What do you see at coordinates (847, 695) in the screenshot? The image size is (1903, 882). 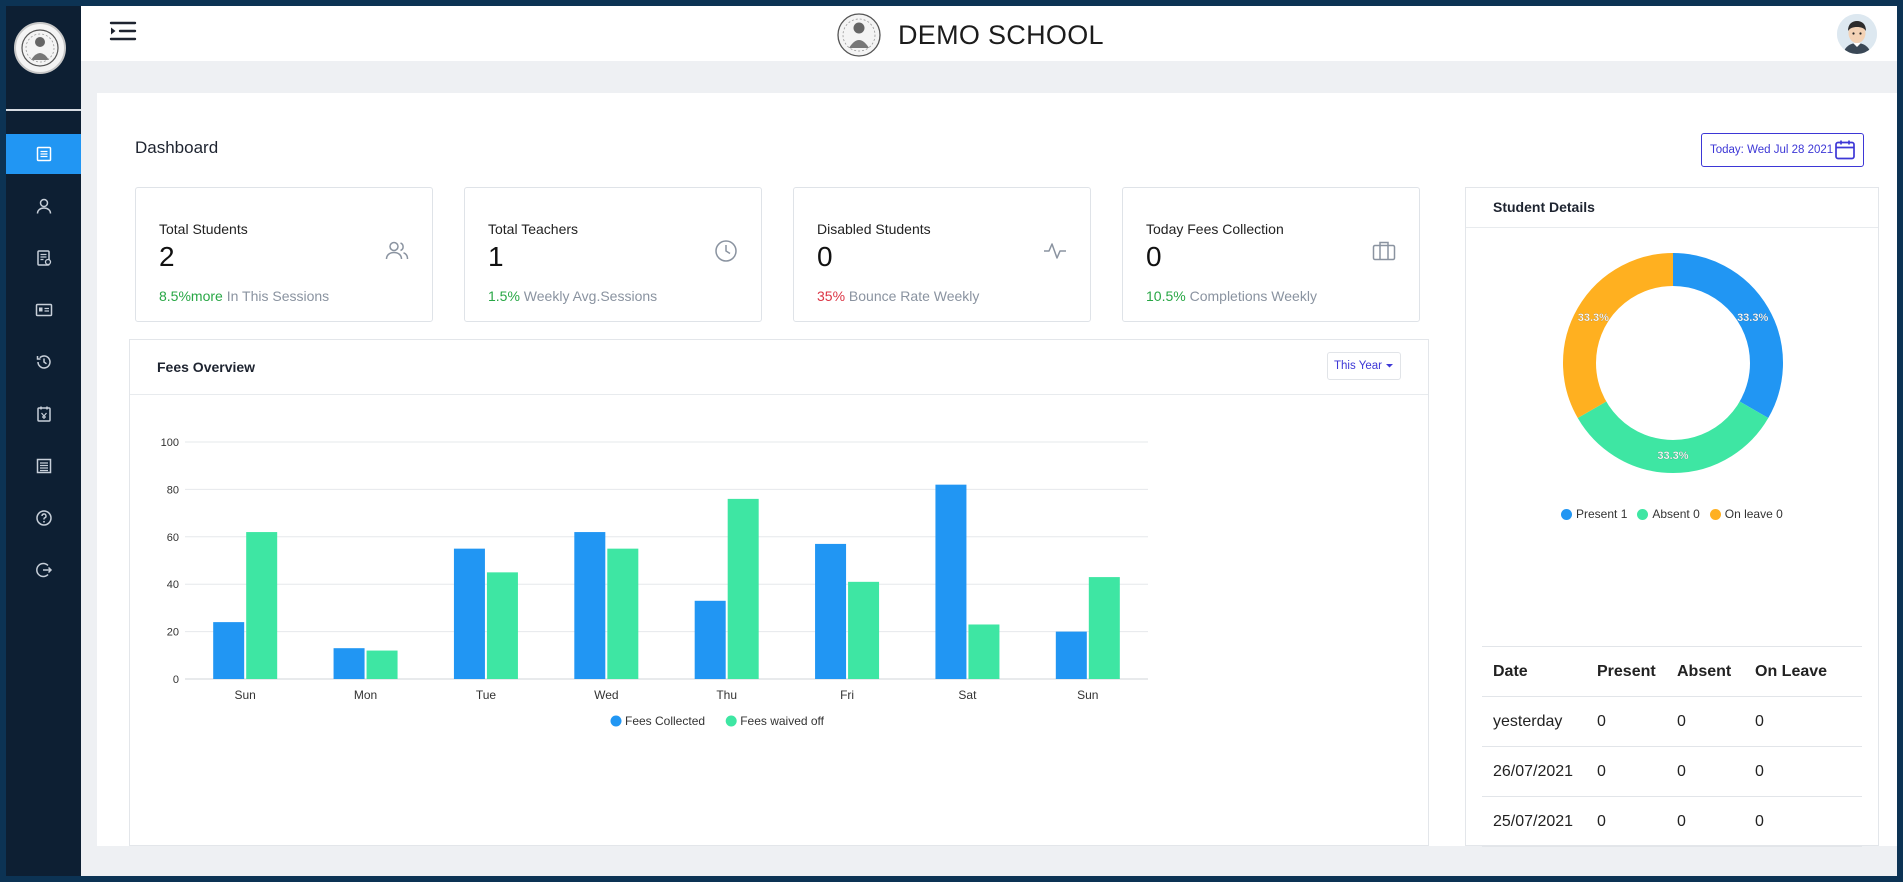 I see `x-tick-label: Fri` at bounding box center [847, 695].